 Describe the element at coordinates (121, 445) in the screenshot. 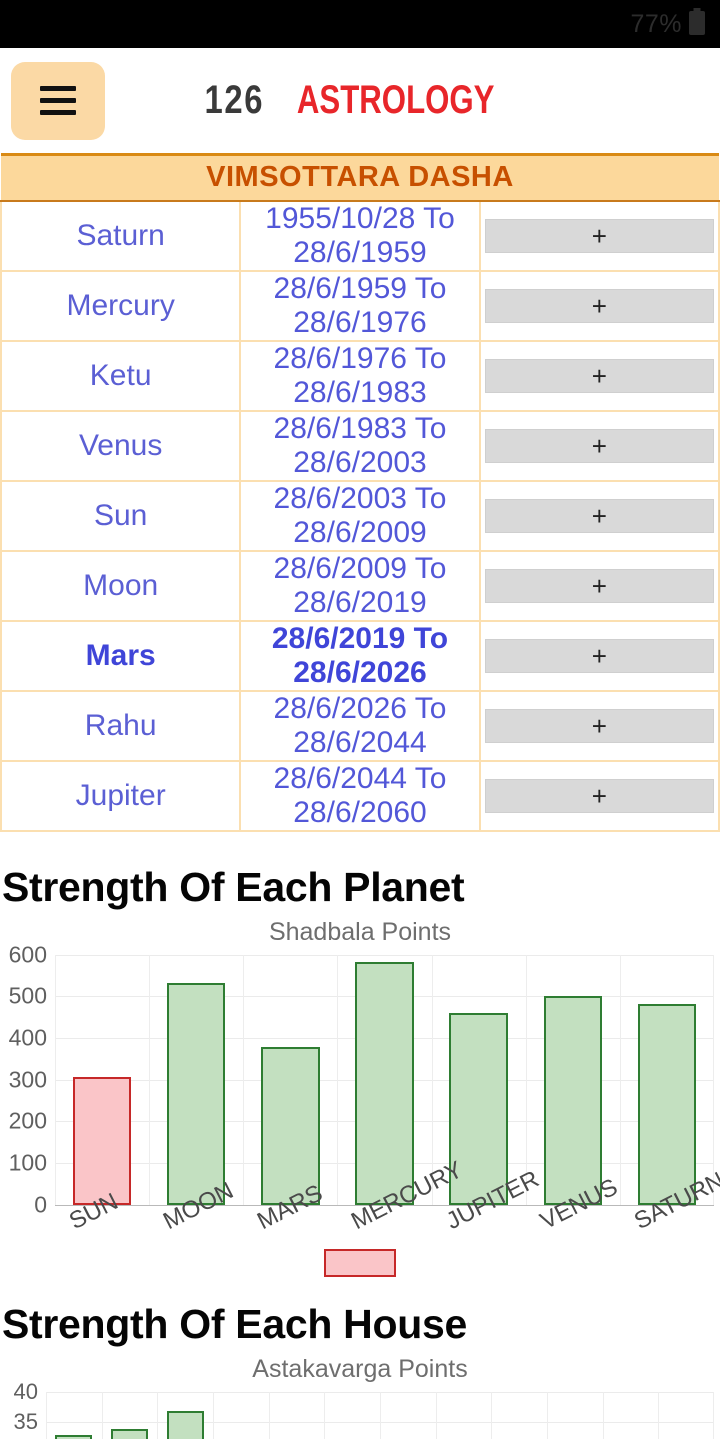

I see `dasha-planet-name: Venus` at that location.